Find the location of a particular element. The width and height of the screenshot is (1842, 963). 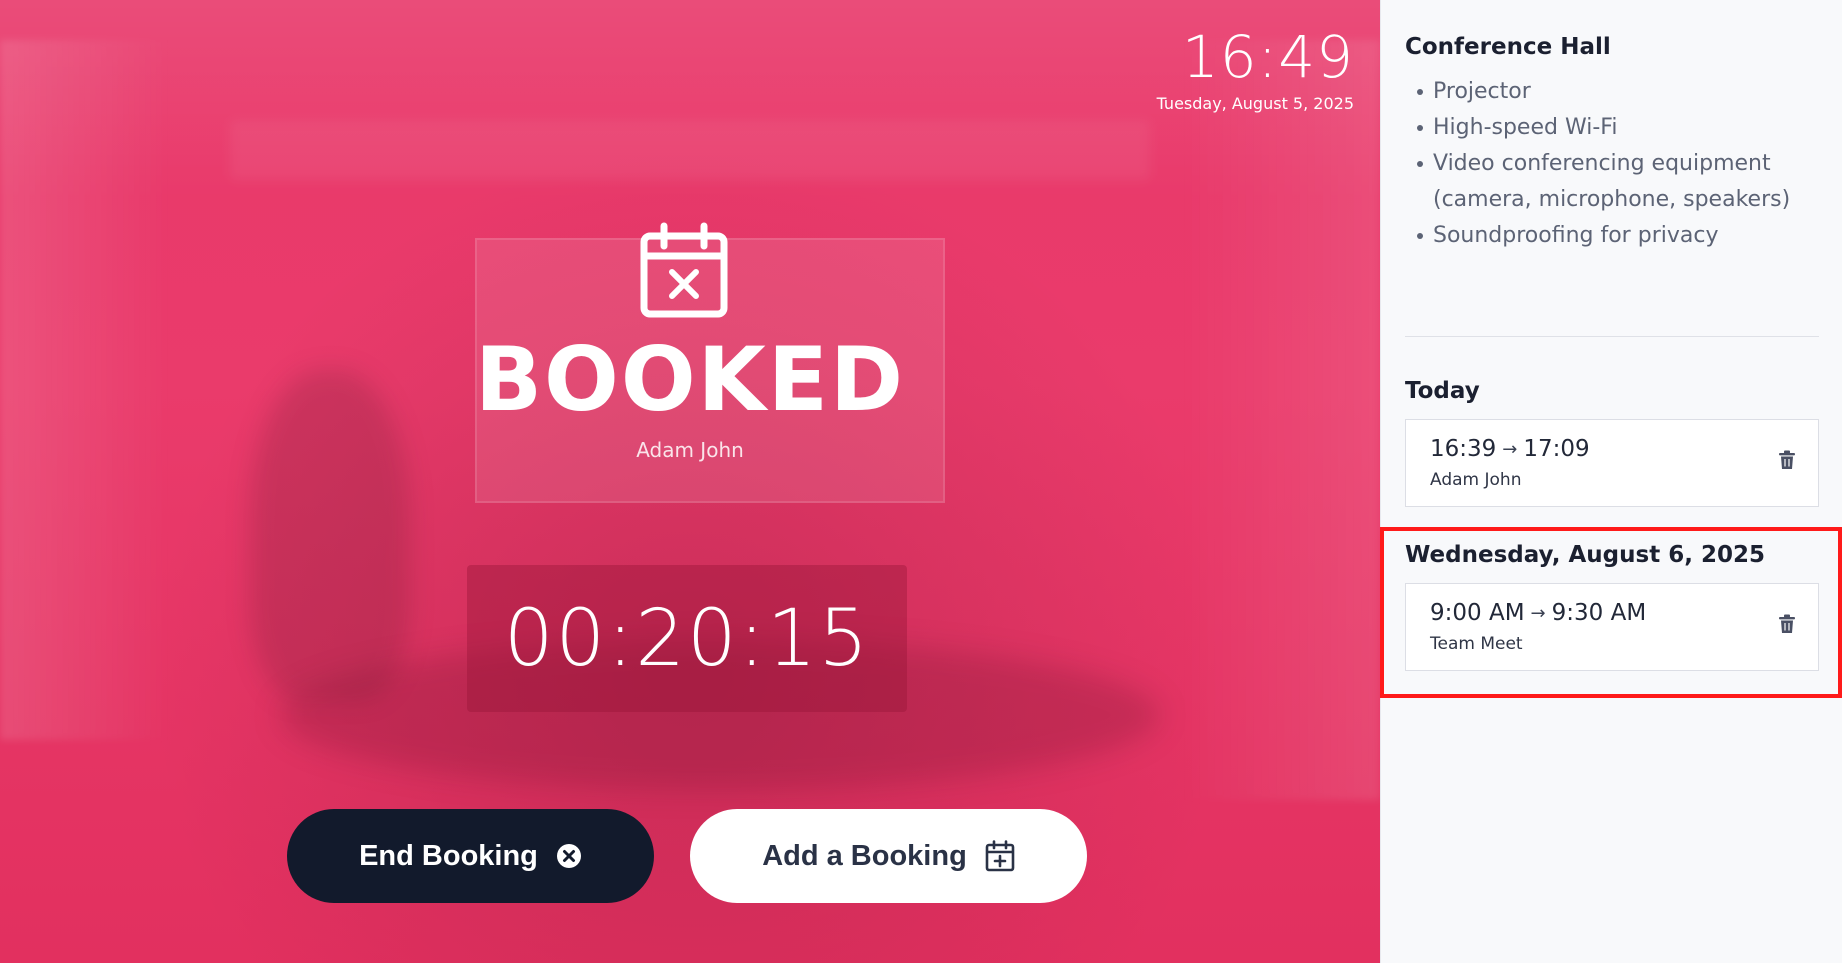

booked-by-name: Adam John is located at coordinates (690, 450).